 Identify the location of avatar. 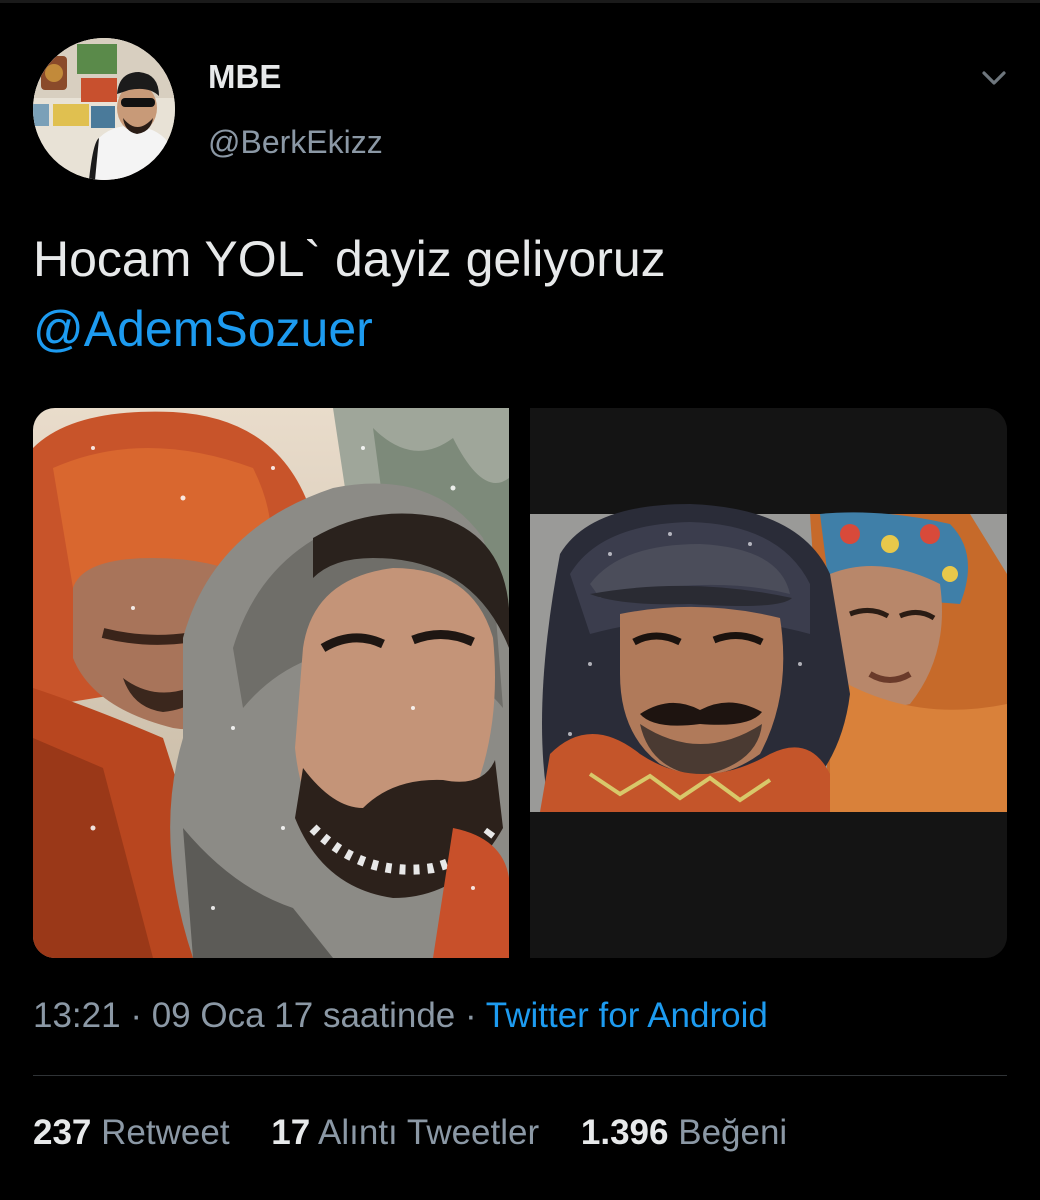
(104, 109).